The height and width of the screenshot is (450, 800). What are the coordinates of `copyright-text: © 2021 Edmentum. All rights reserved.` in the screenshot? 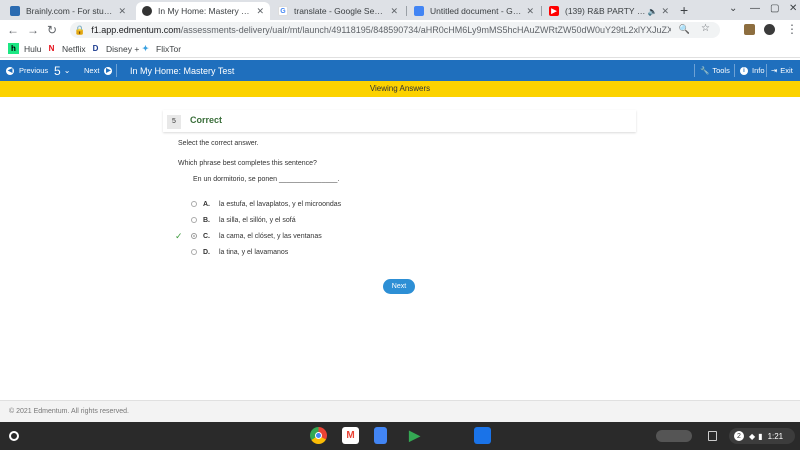 It's located at (69, 411).